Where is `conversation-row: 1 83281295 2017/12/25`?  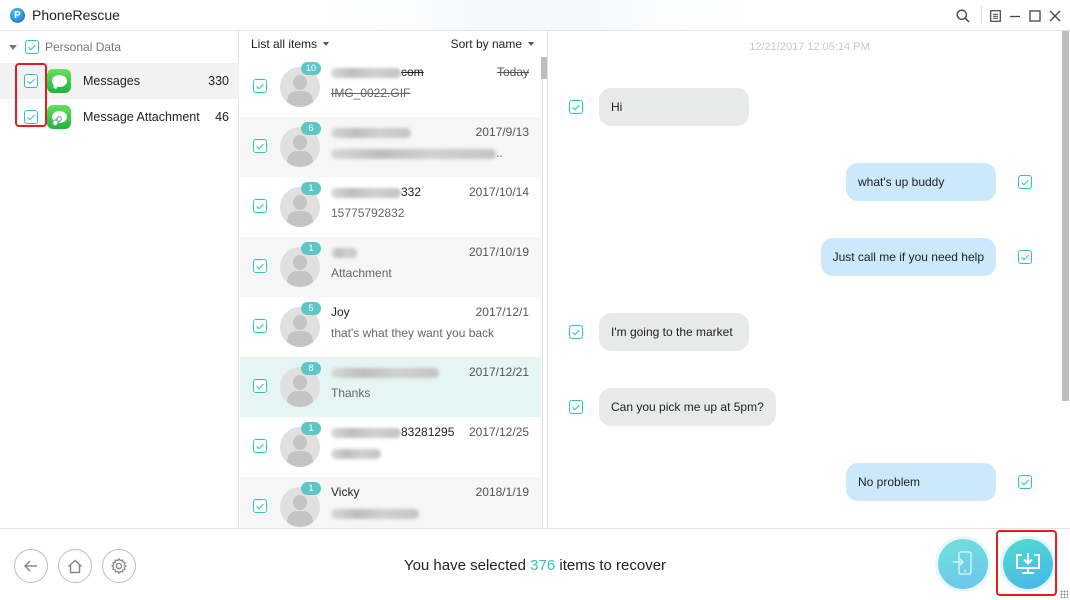
conversation-row: 1 83281295 2017/12/25 is located at coordinates (390, 447).